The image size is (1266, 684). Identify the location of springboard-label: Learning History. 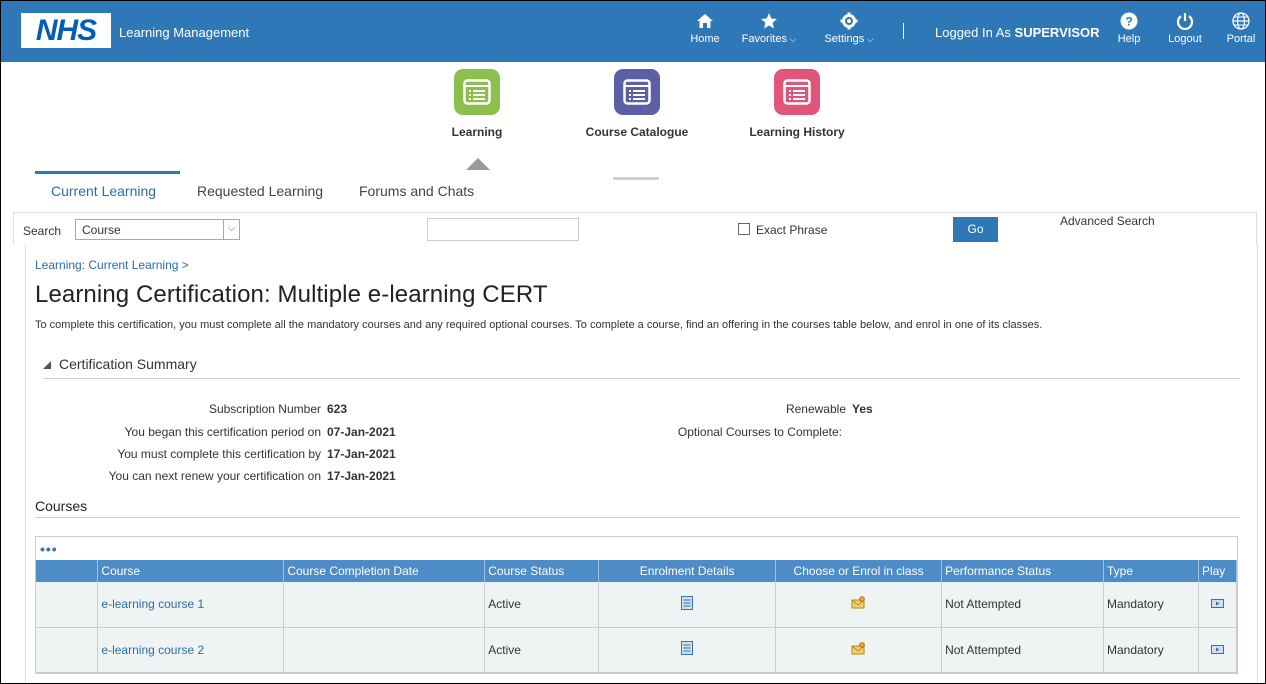
(797, 132).